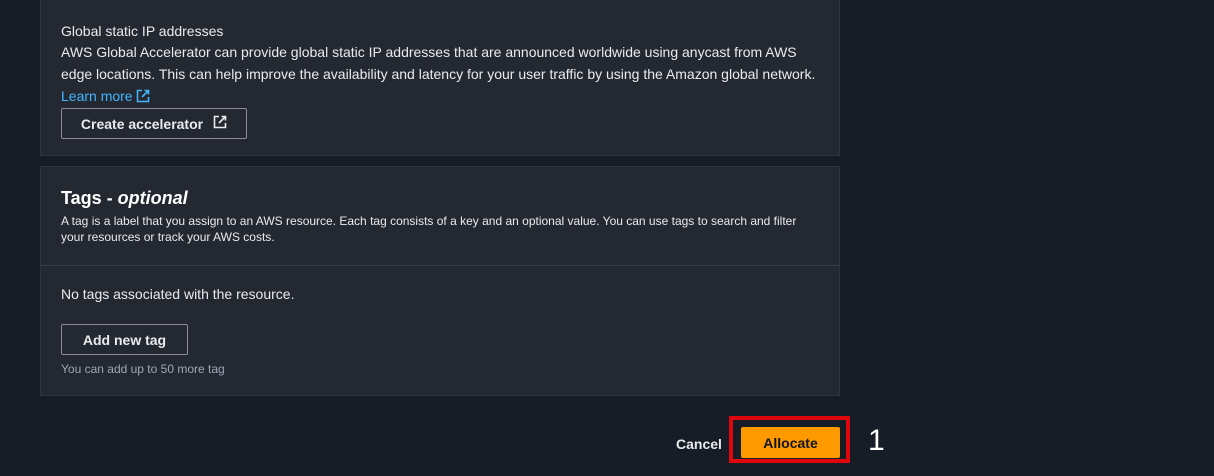  Describe the element at coordinates (440, 265) in the screenshot. I see `tags-divider` at that location.